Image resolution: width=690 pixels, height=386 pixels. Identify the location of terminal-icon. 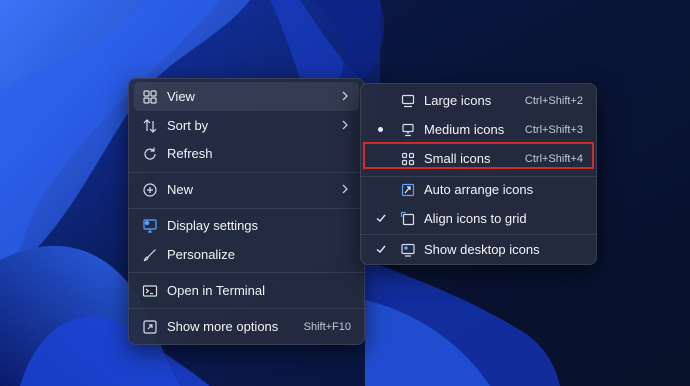
(150, 291).